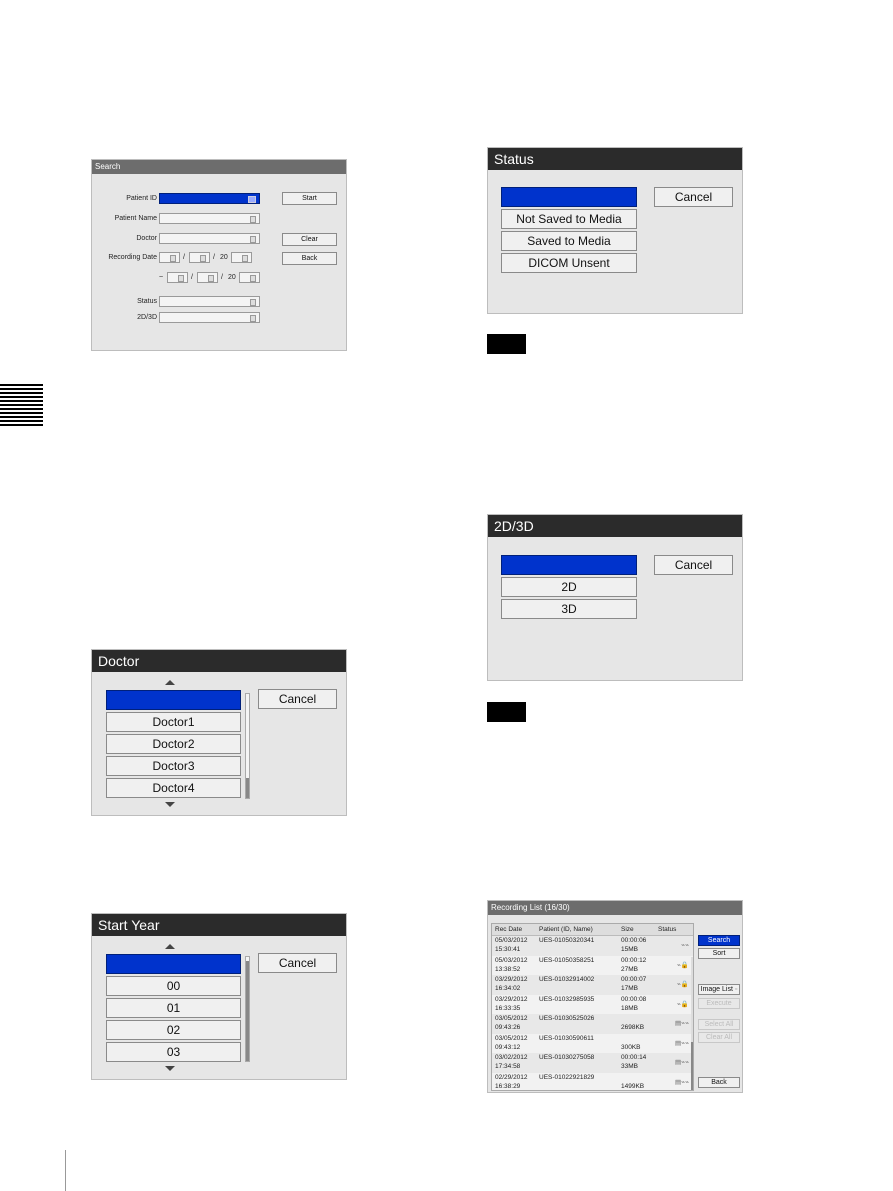 The image size is (893, 1191). Describe the element at coordinates (132, 257) in the screenshot. I see `recording-date-label: Recording Date` at that location.